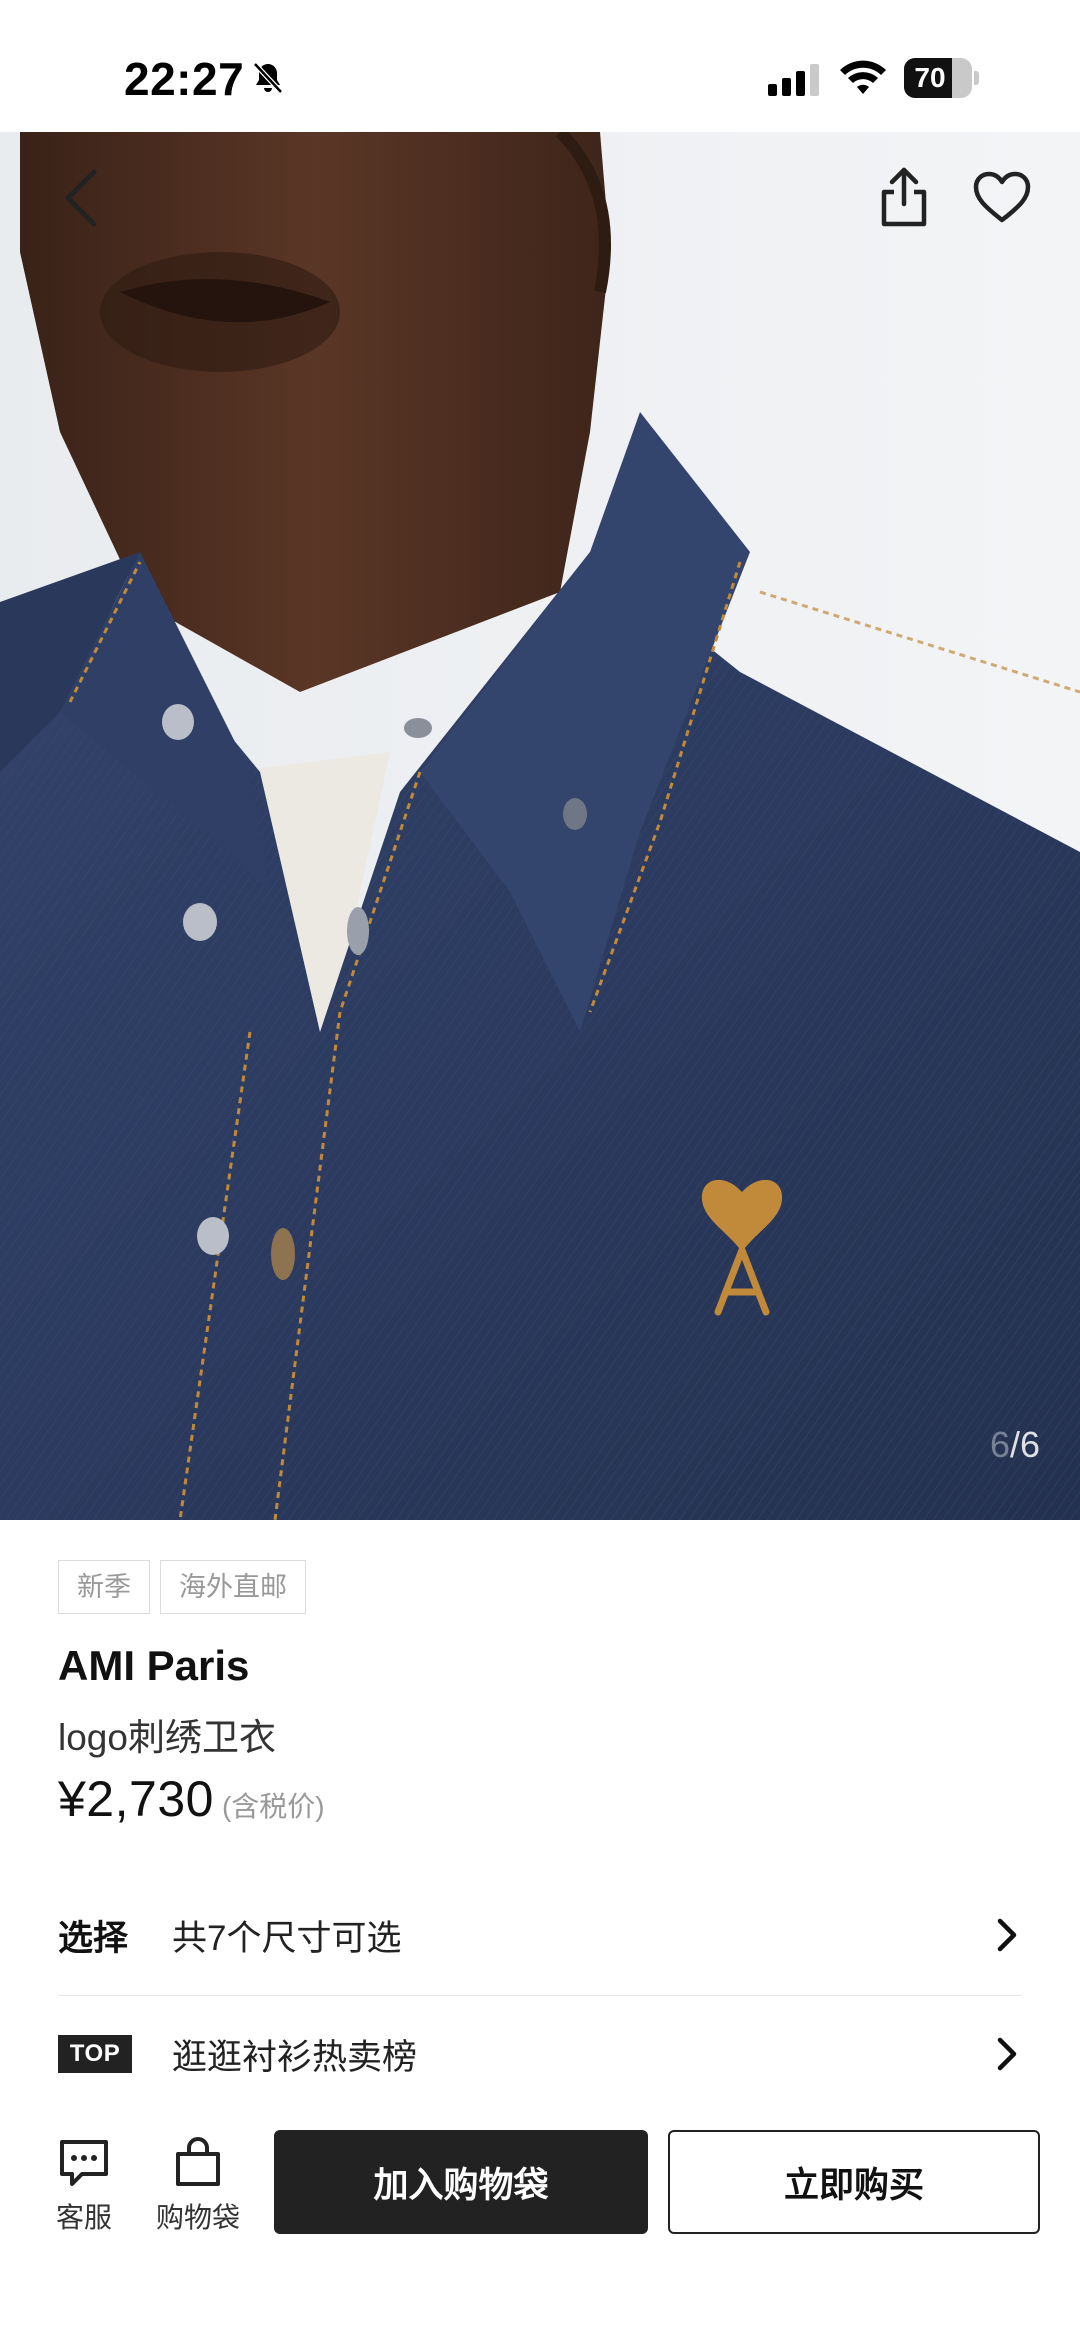 The width and height of the screenshot is (1080, 2347). Describe the element at coordinates (540, 1995) in the screenshot. I see `divider` at that location.